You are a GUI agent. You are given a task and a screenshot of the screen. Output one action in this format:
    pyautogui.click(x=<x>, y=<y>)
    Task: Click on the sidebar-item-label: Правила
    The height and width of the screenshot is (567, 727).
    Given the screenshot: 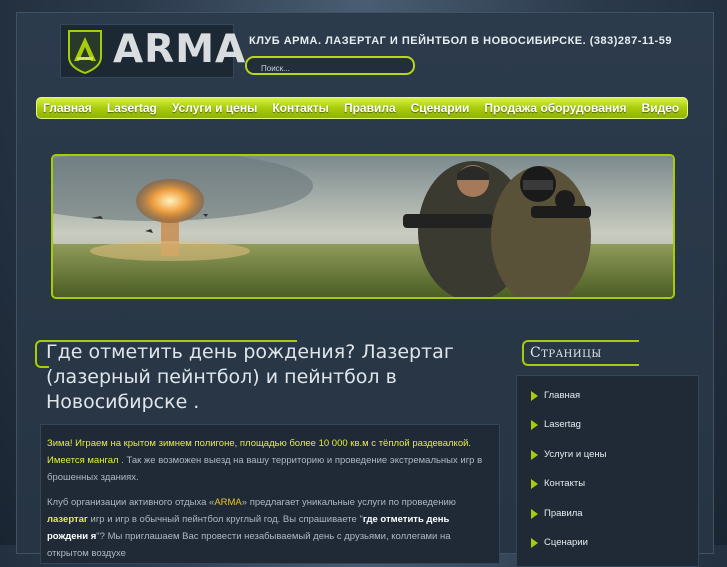 What is the action you would take?
    pyautogui.click(x=563, y=513)
    